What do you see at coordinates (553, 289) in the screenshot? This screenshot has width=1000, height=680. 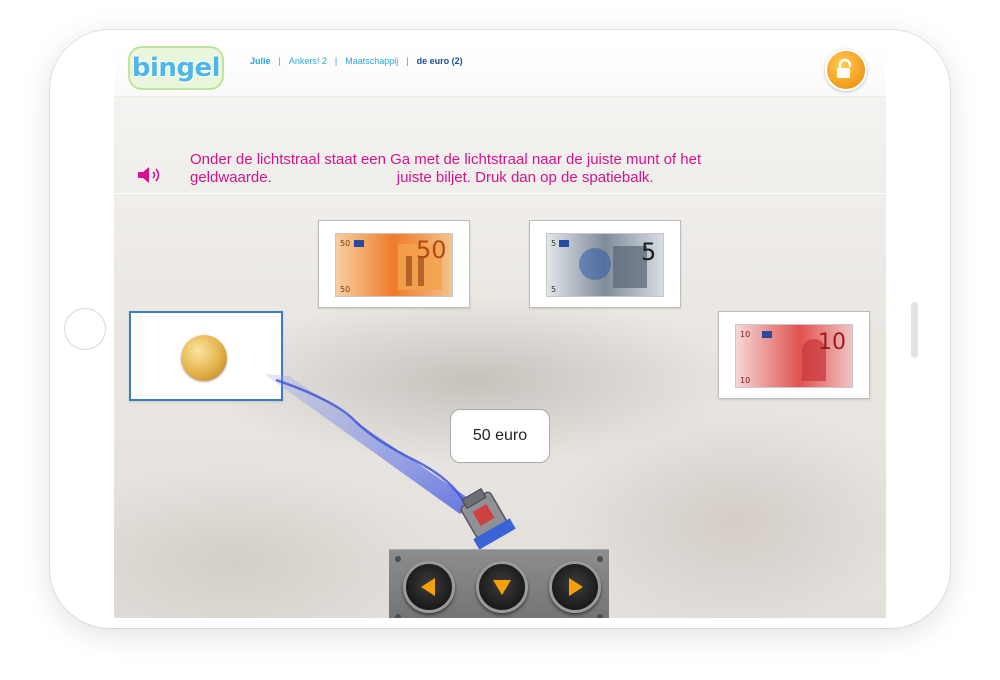 I see `banknote-5-bottom: 5` at bounding box center [553, 289].